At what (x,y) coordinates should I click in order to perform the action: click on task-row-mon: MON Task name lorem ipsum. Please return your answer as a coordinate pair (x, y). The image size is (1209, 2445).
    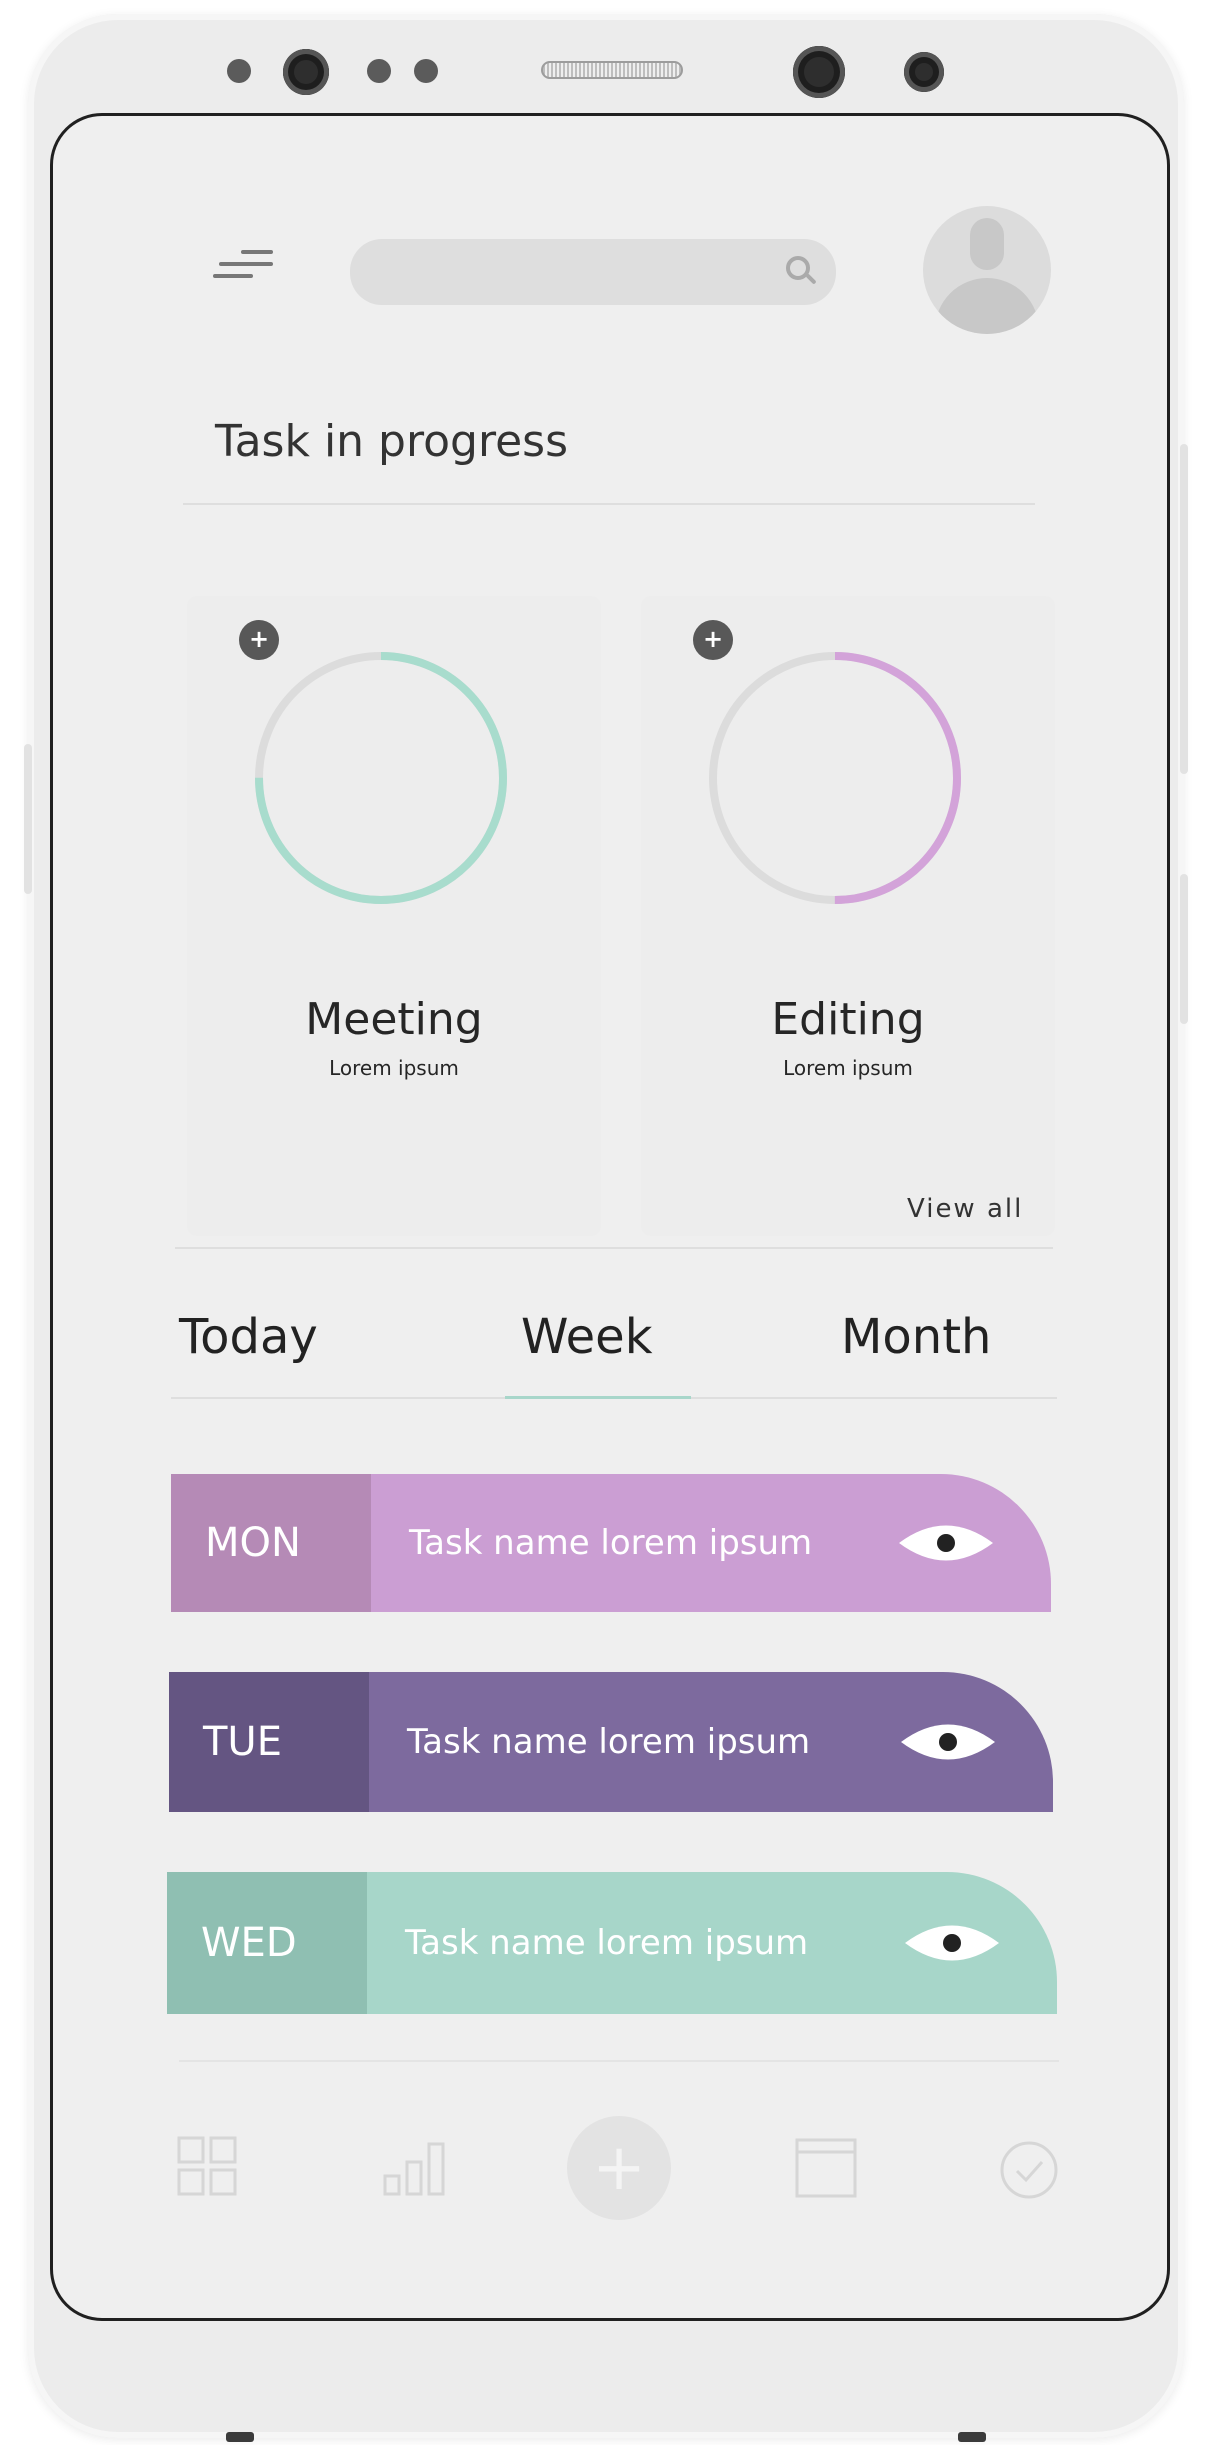
    Looking at the image, I should click on (611, 1543).